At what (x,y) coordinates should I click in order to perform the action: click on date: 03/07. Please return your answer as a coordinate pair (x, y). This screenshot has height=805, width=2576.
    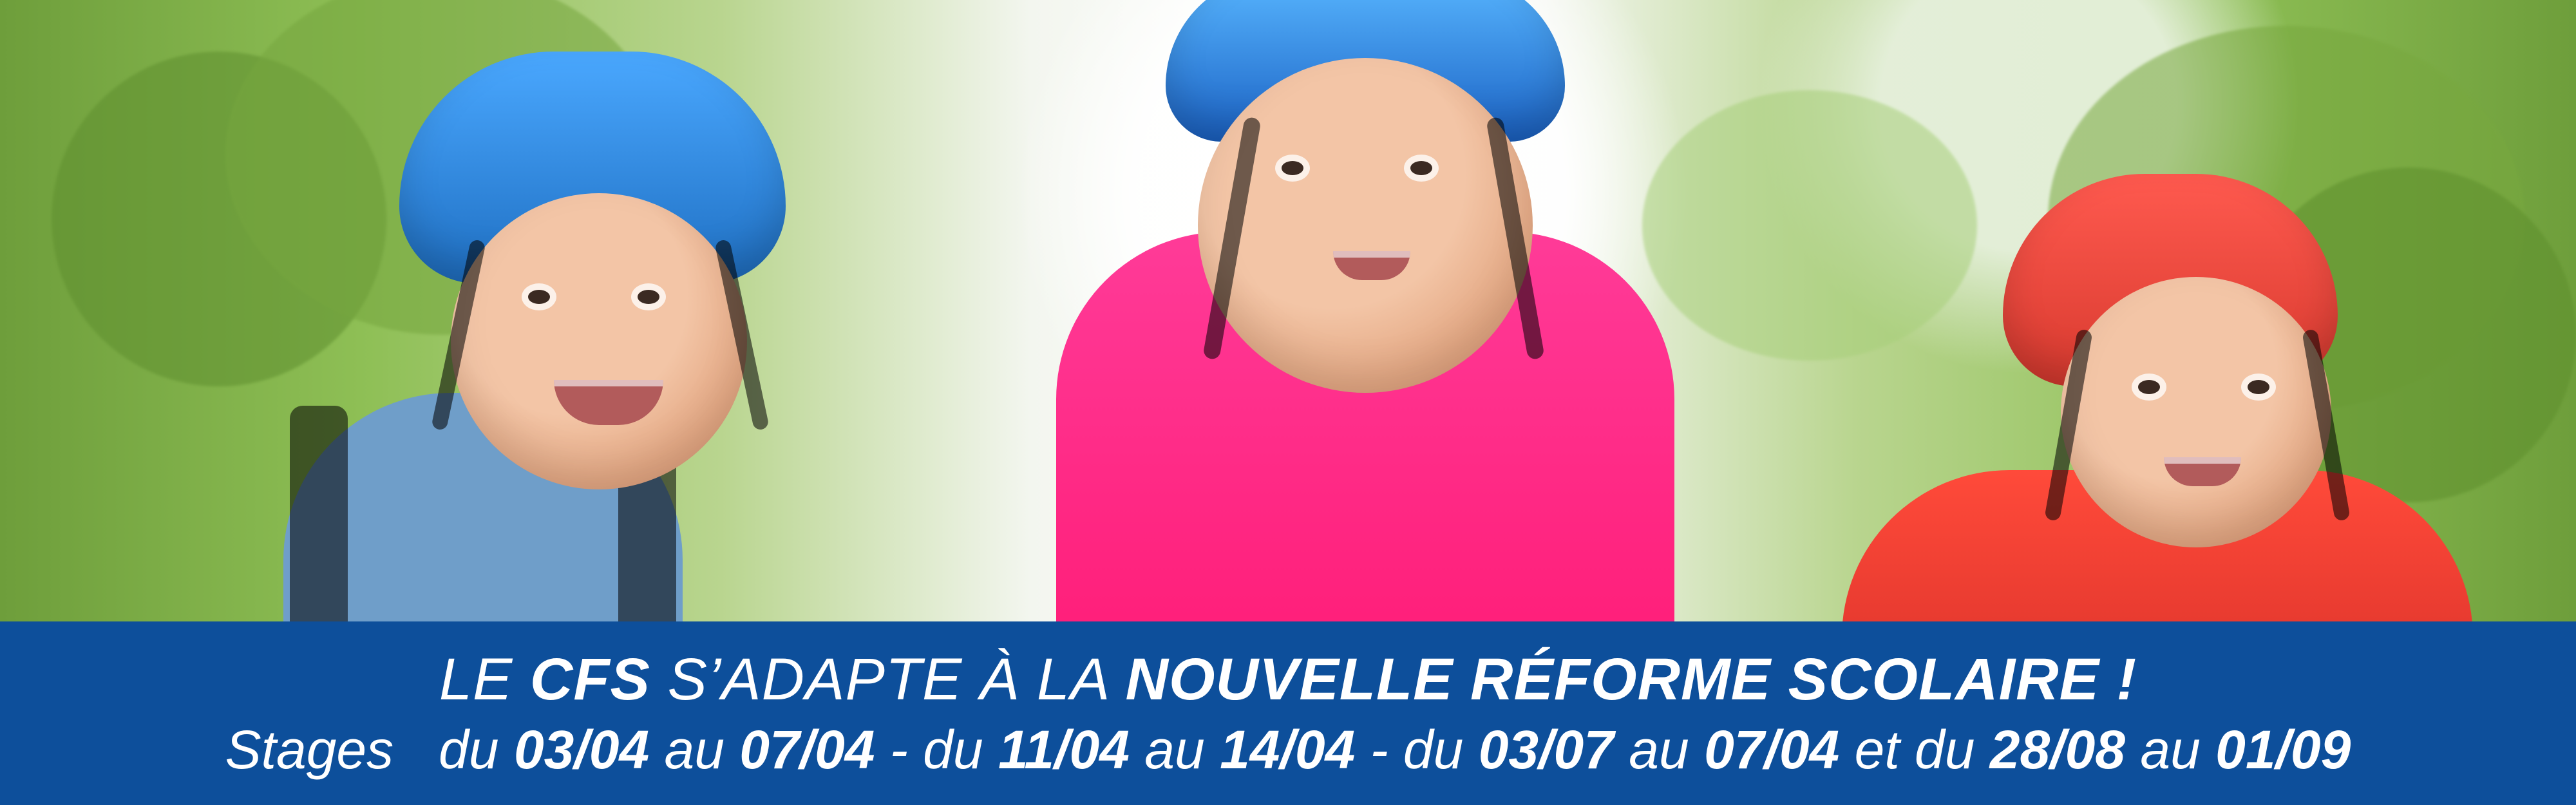
    Looking at the image, I should click on (1546, 749).